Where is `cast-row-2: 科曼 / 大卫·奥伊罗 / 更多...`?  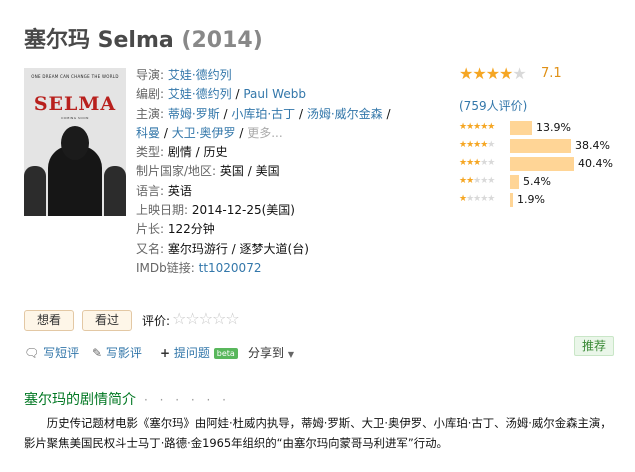
cast-row-2: 科曼 / 大卫·奥伊罗 / 更多... is located at coordinates (209, 132).